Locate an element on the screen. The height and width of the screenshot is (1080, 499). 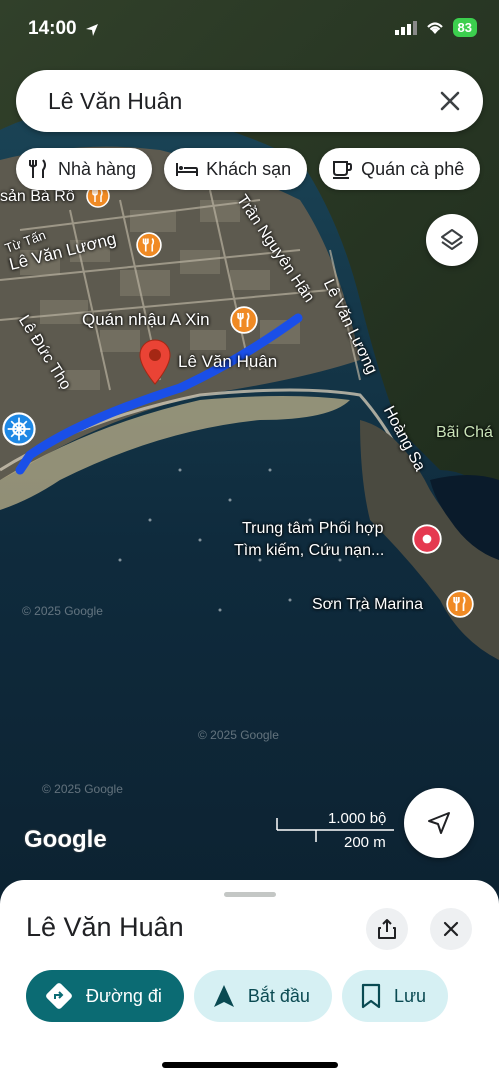
chip-label: Nhà hàng is located at coordinates (97, 168).